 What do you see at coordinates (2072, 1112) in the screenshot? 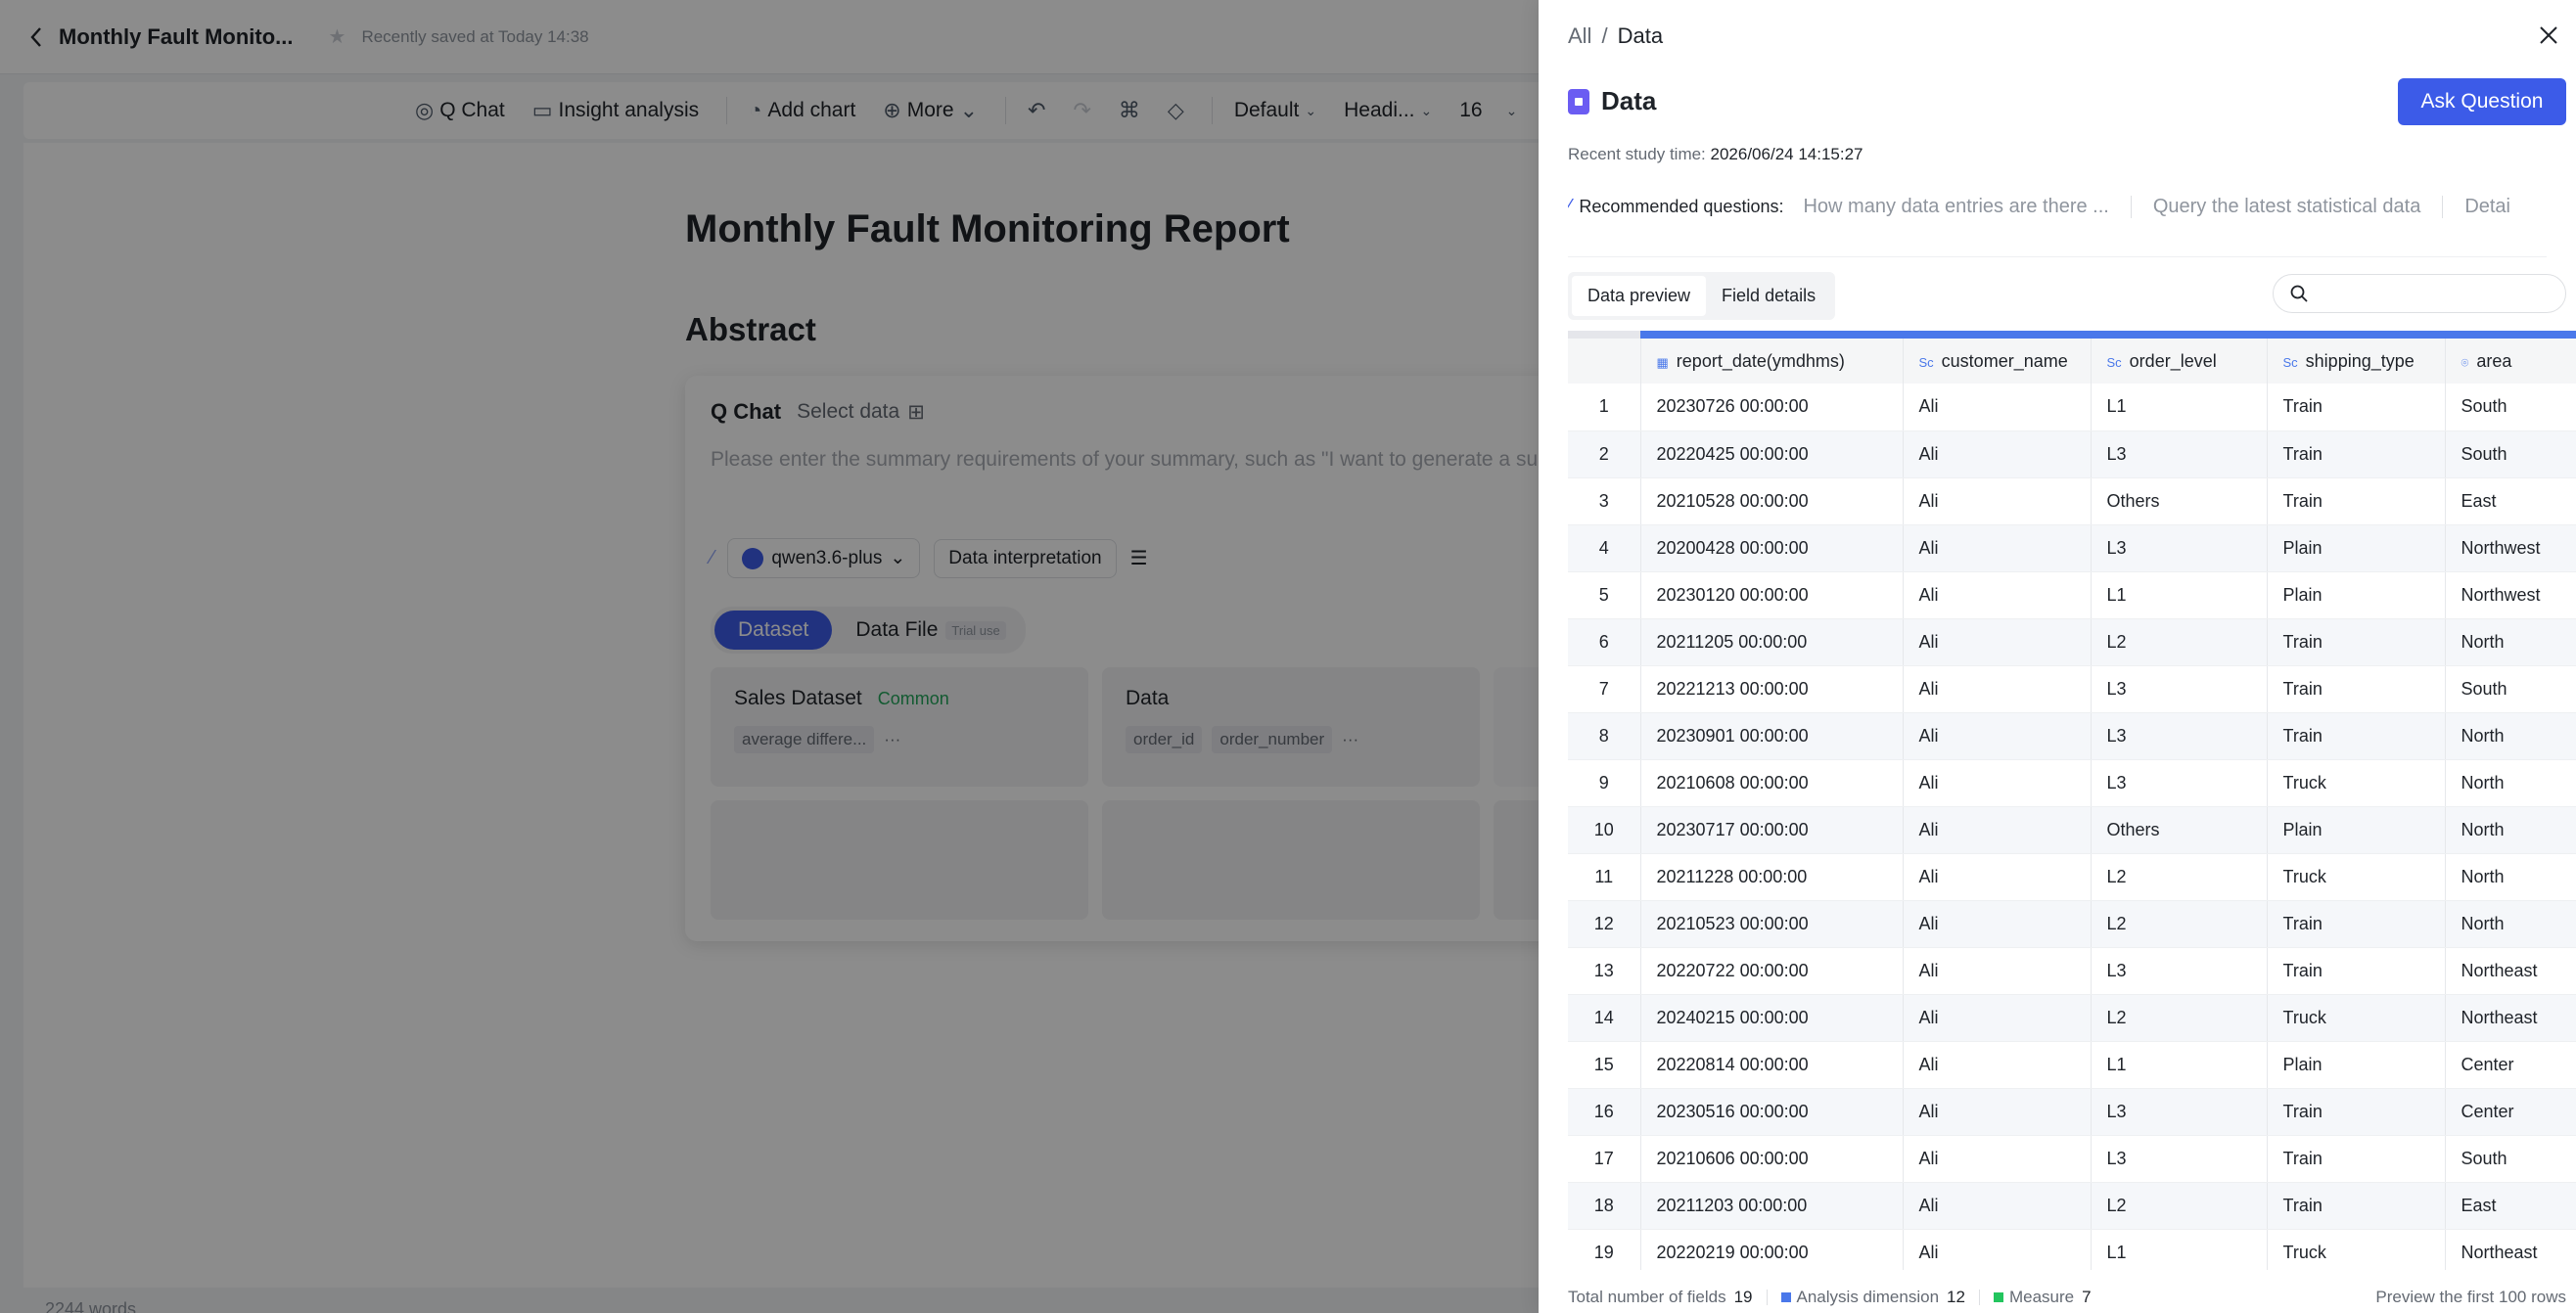
I see `table-row: 16 20230516 00:00:00 Ali L3 Train Center` at bounding box center [2072, 1112].